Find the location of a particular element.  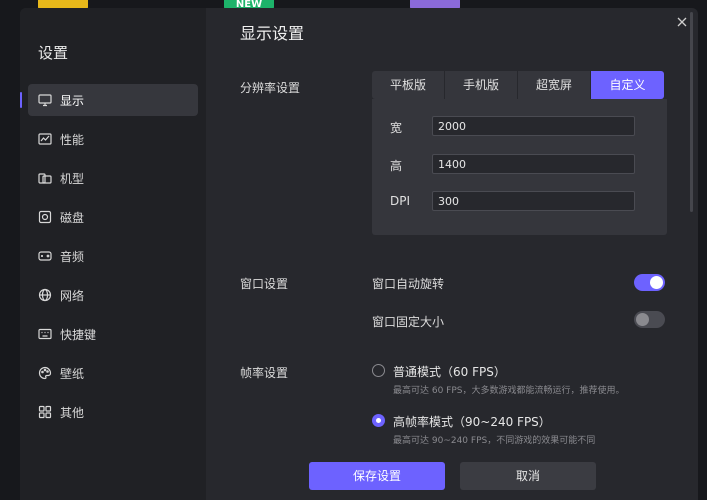

dpi-row: DPI is located at coordinates (519, 201).